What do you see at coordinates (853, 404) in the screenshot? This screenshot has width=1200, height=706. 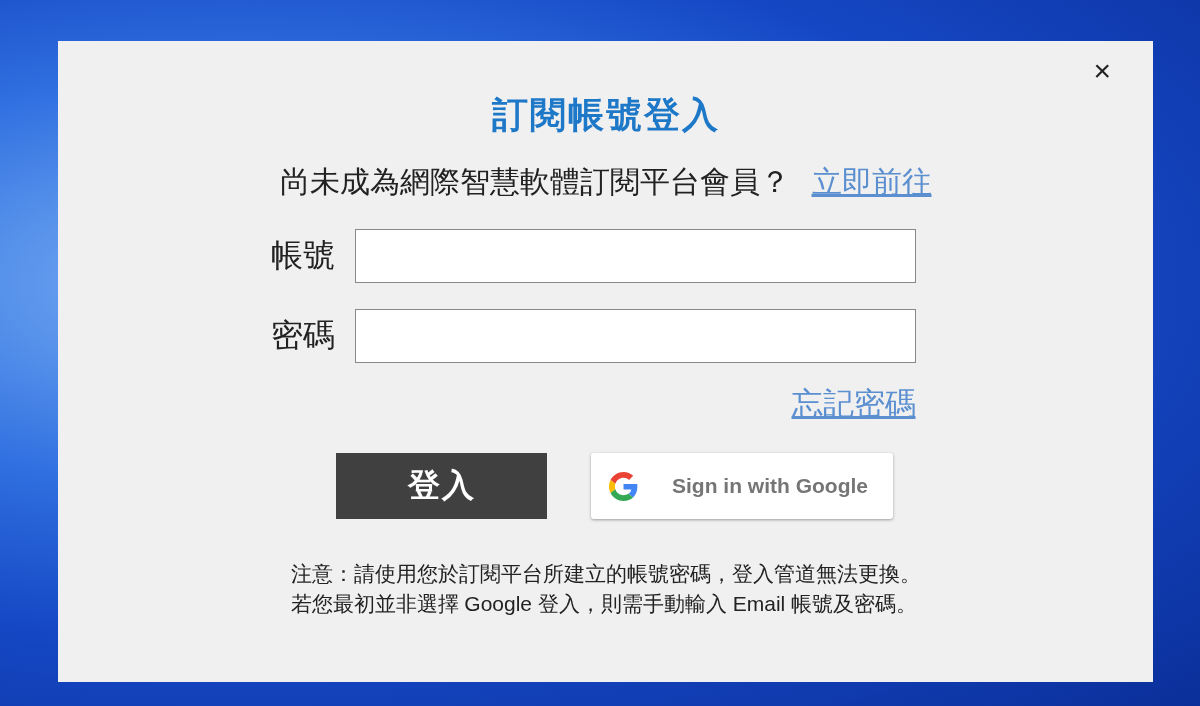 I see `forgot-password-link: 忘記密碼` at bounding box center [853, 404].